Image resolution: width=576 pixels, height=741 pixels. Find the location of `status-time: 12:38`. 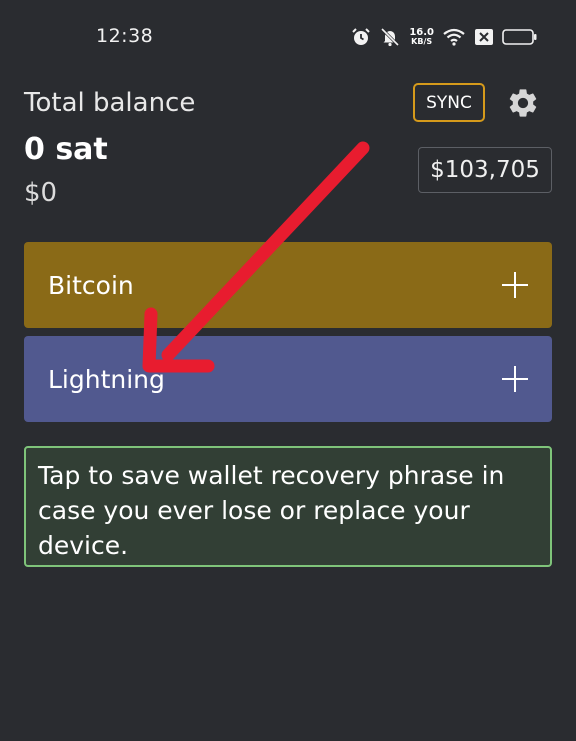

status-time: 12:38 is located at coordinates (125, 36).